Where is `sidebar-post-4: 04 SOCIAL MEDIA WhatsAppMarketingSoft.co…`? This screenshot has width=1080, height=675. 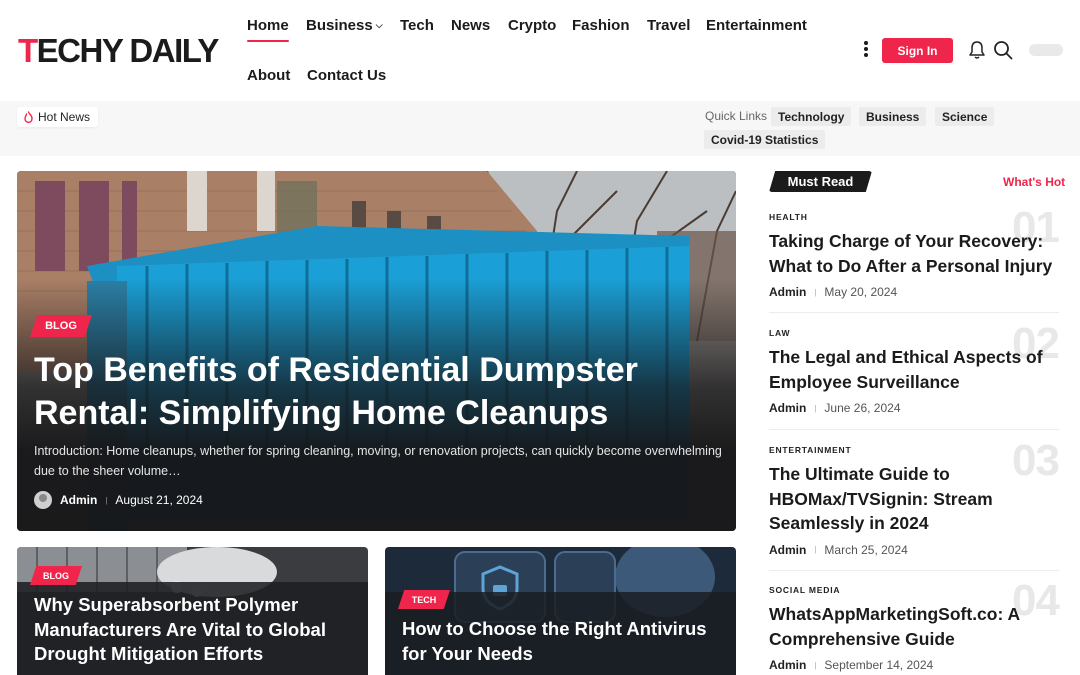
sidebar-post-4: 04 SOCIAL MEDIA WhatsAppMarketingSoft.co… is located at coordinates (914, 624).